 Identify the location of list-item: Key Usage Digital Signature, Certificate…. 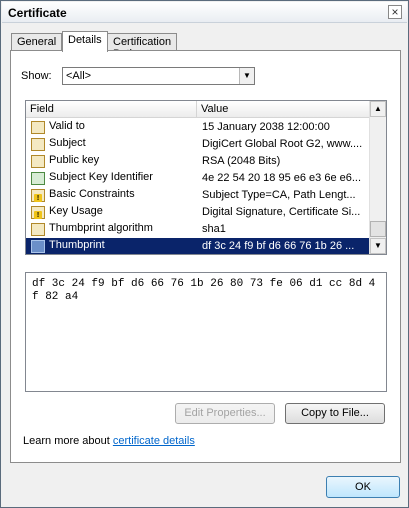
(198, 212).